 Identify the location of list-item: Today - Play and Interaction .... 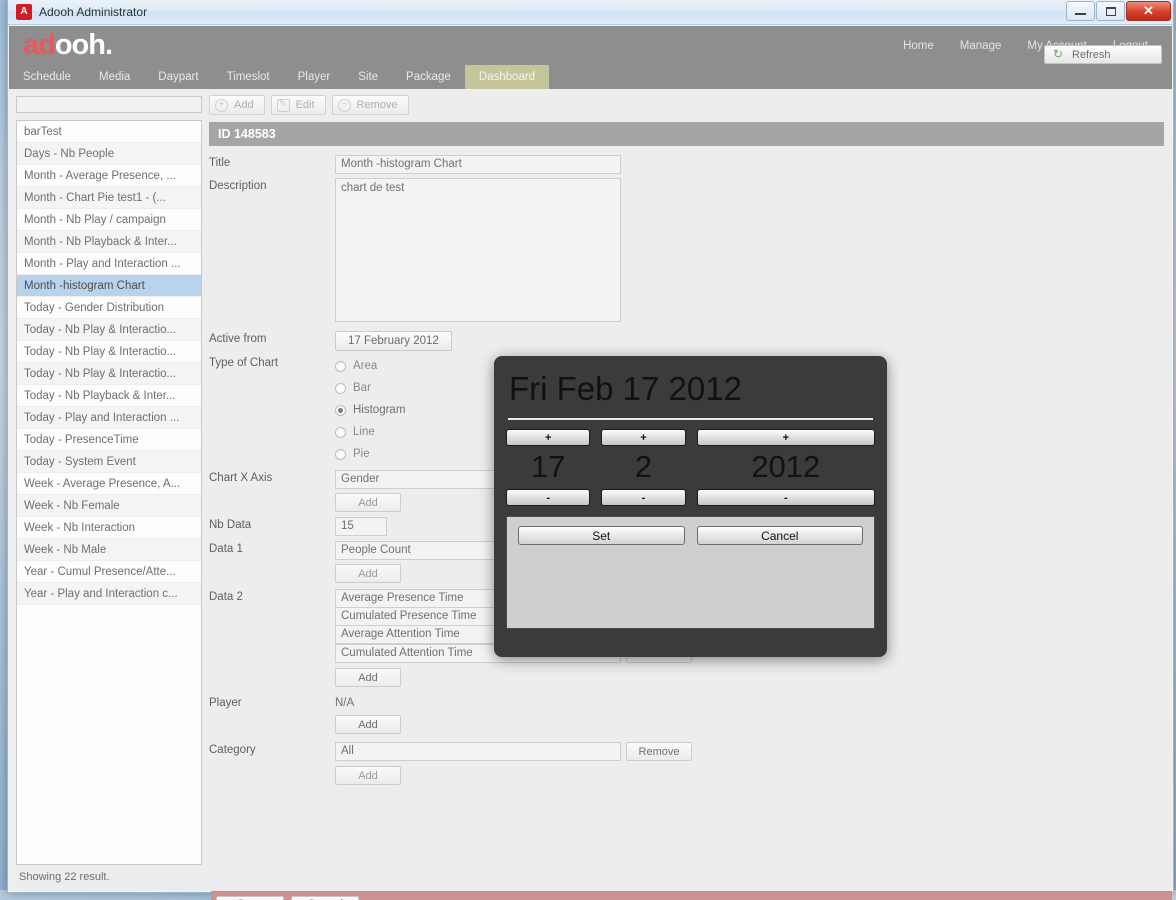
(109, 418).